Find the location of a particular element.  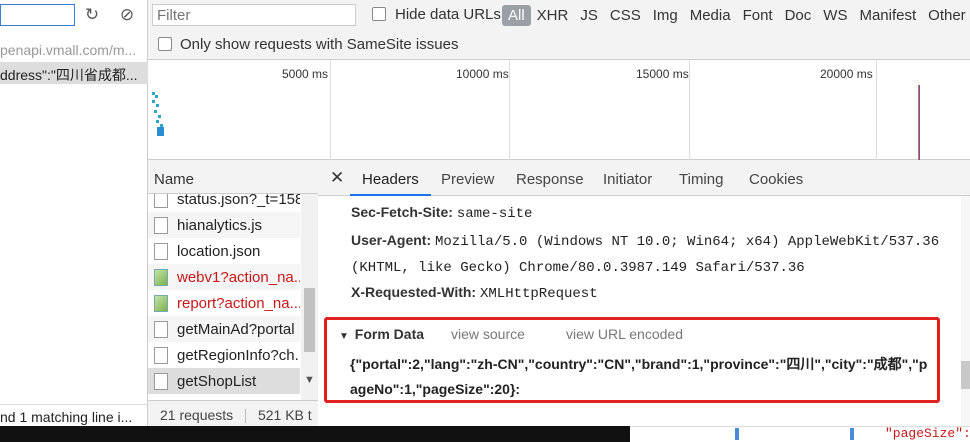

timeline-tick-label: 10000 ms is located at coordinates (482, 74).